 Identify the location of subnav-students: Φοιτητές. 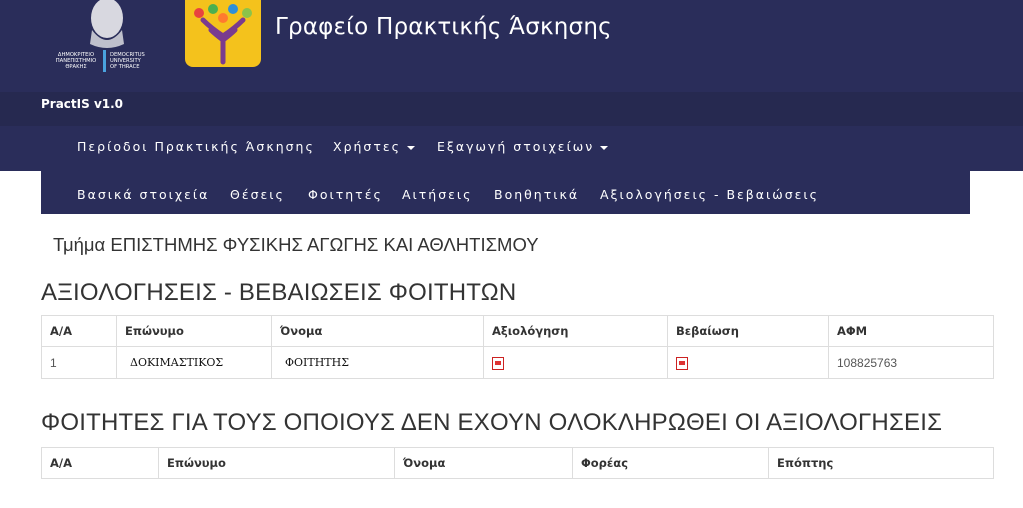
(345, 194).